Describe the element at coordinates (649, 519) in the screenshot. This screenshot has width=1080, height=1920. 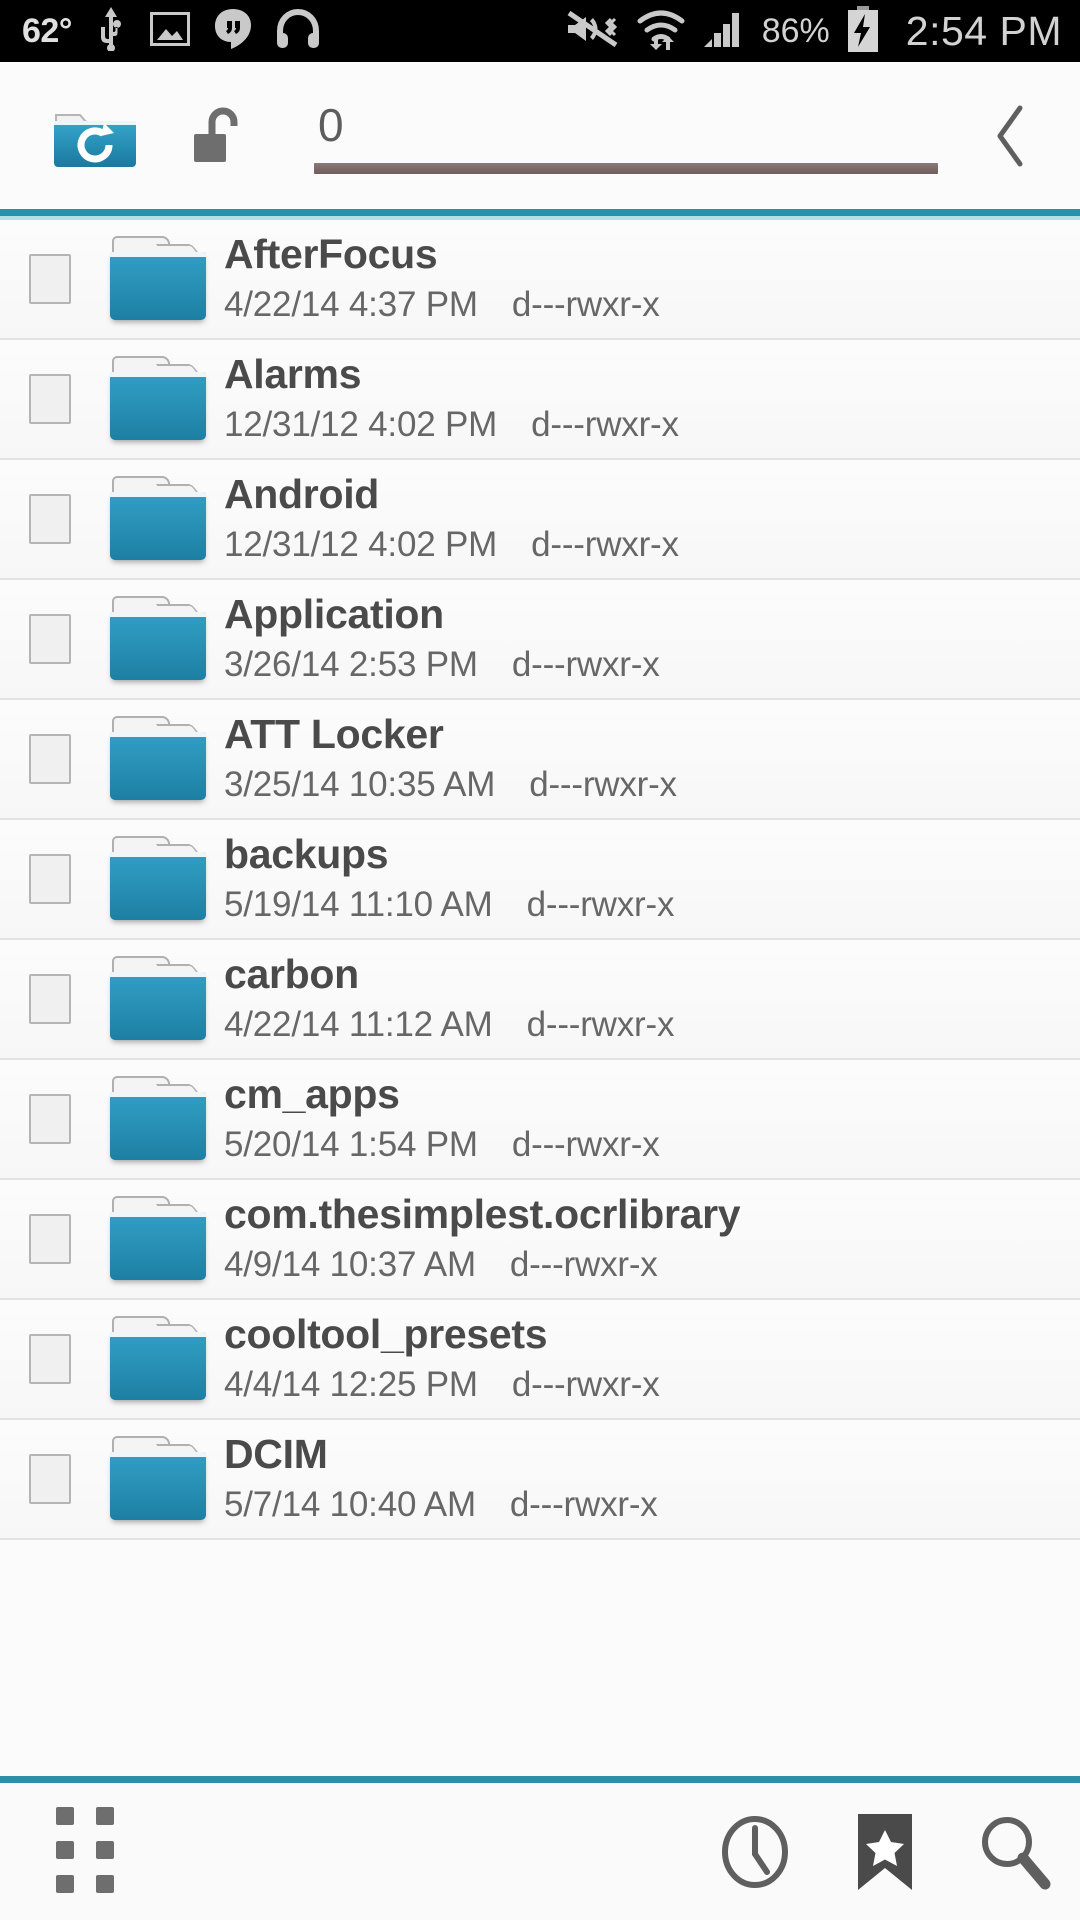
I see `row-text: Android 12/31/12 4:02 PM d---rwxr-x` at that location.